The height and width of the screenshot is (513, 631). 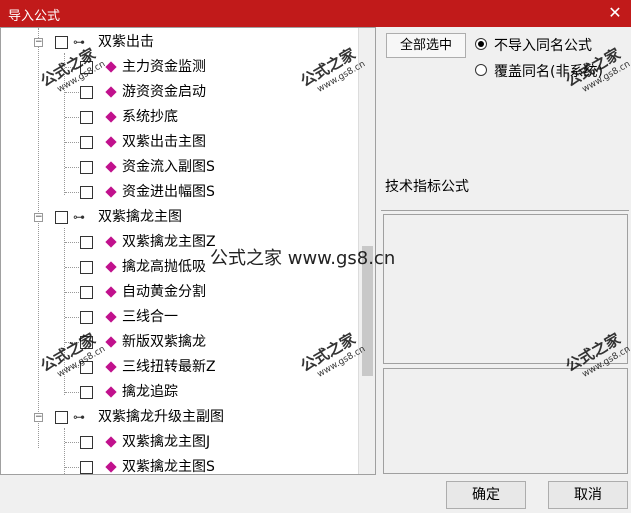 I want to click on window-title: 导入公式, so click(x=34, y=16).